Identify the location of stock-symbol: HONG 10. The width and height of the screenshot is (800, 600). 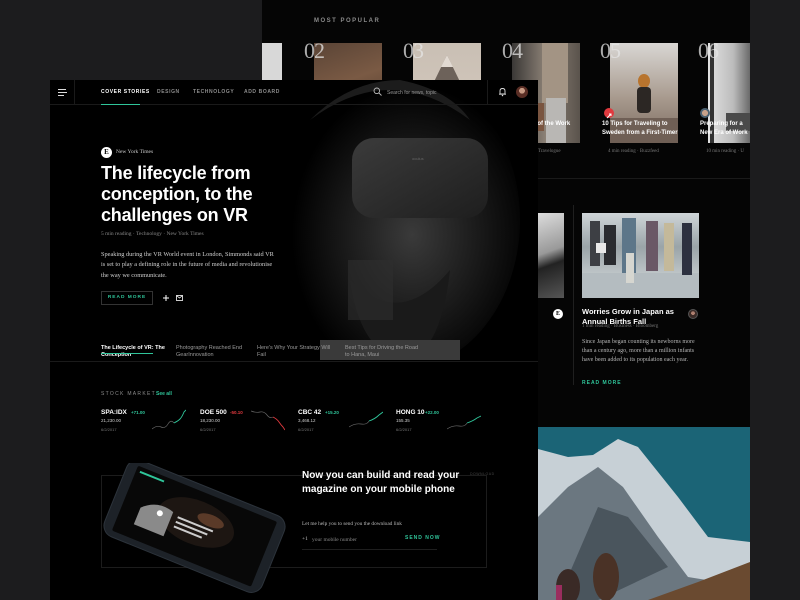
(410, 412).